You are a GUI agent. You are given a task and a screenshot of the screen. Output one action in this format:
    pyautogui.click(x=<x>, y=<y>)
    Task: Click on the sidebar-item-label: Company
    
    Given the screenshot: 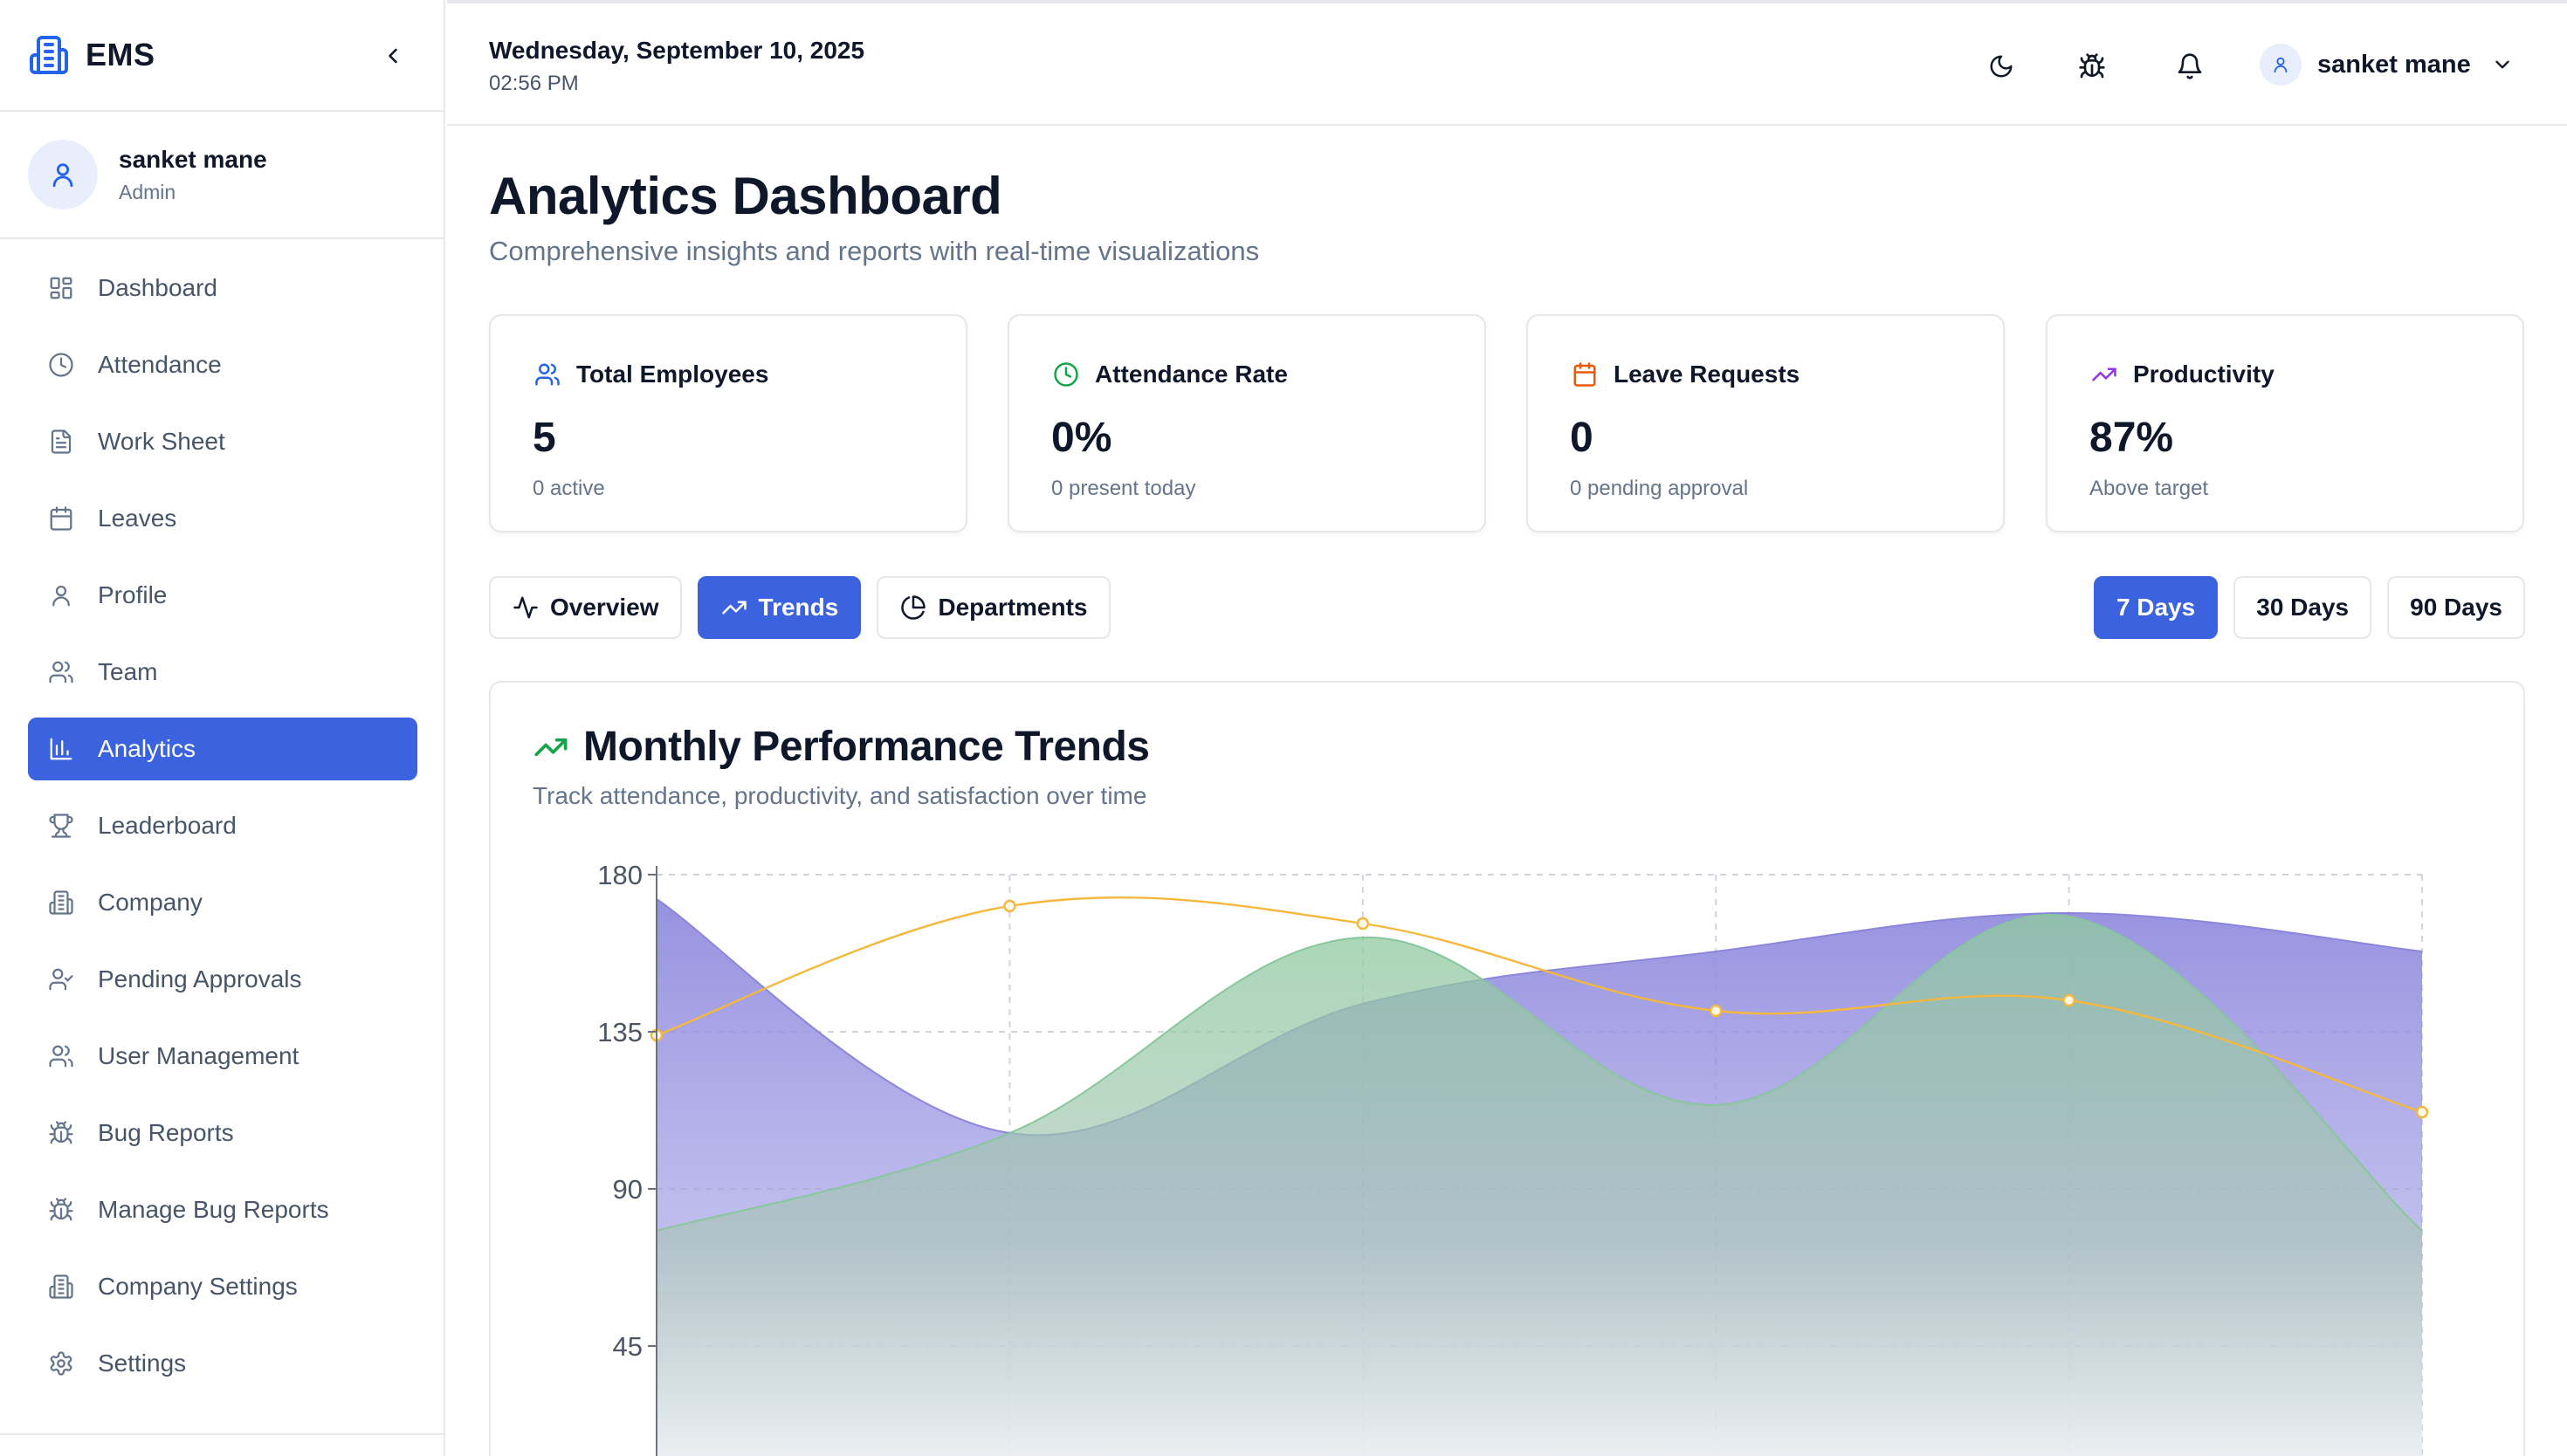 What is the action you would take?
    pyautogui.click(x=150, y=902)
    